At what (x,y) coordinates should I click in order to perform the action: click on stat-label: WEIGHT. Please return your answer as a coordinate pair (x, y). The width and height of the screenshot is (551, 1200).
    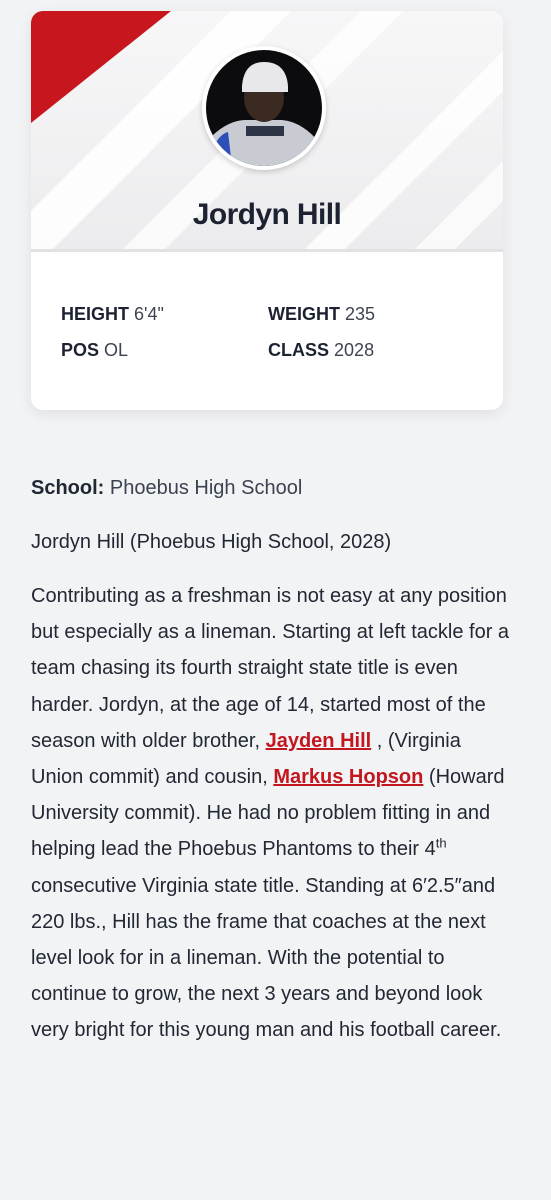
    Looking at the image, I should click on (304, 314).